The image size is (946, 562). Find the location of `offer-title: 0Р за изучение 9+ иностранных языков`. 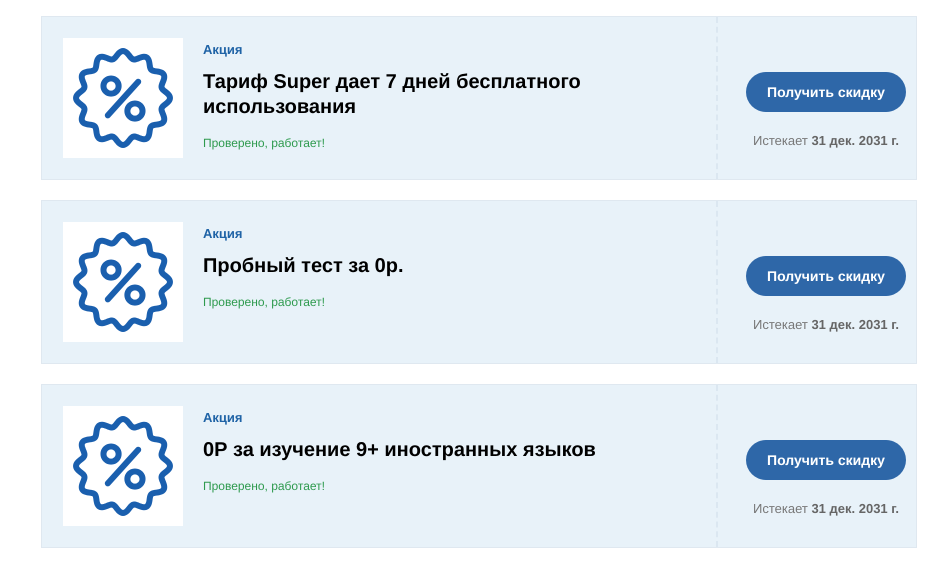

offer-title: 0Р за изучение 9+ иностранных языков is located at coordinates (400, 450).